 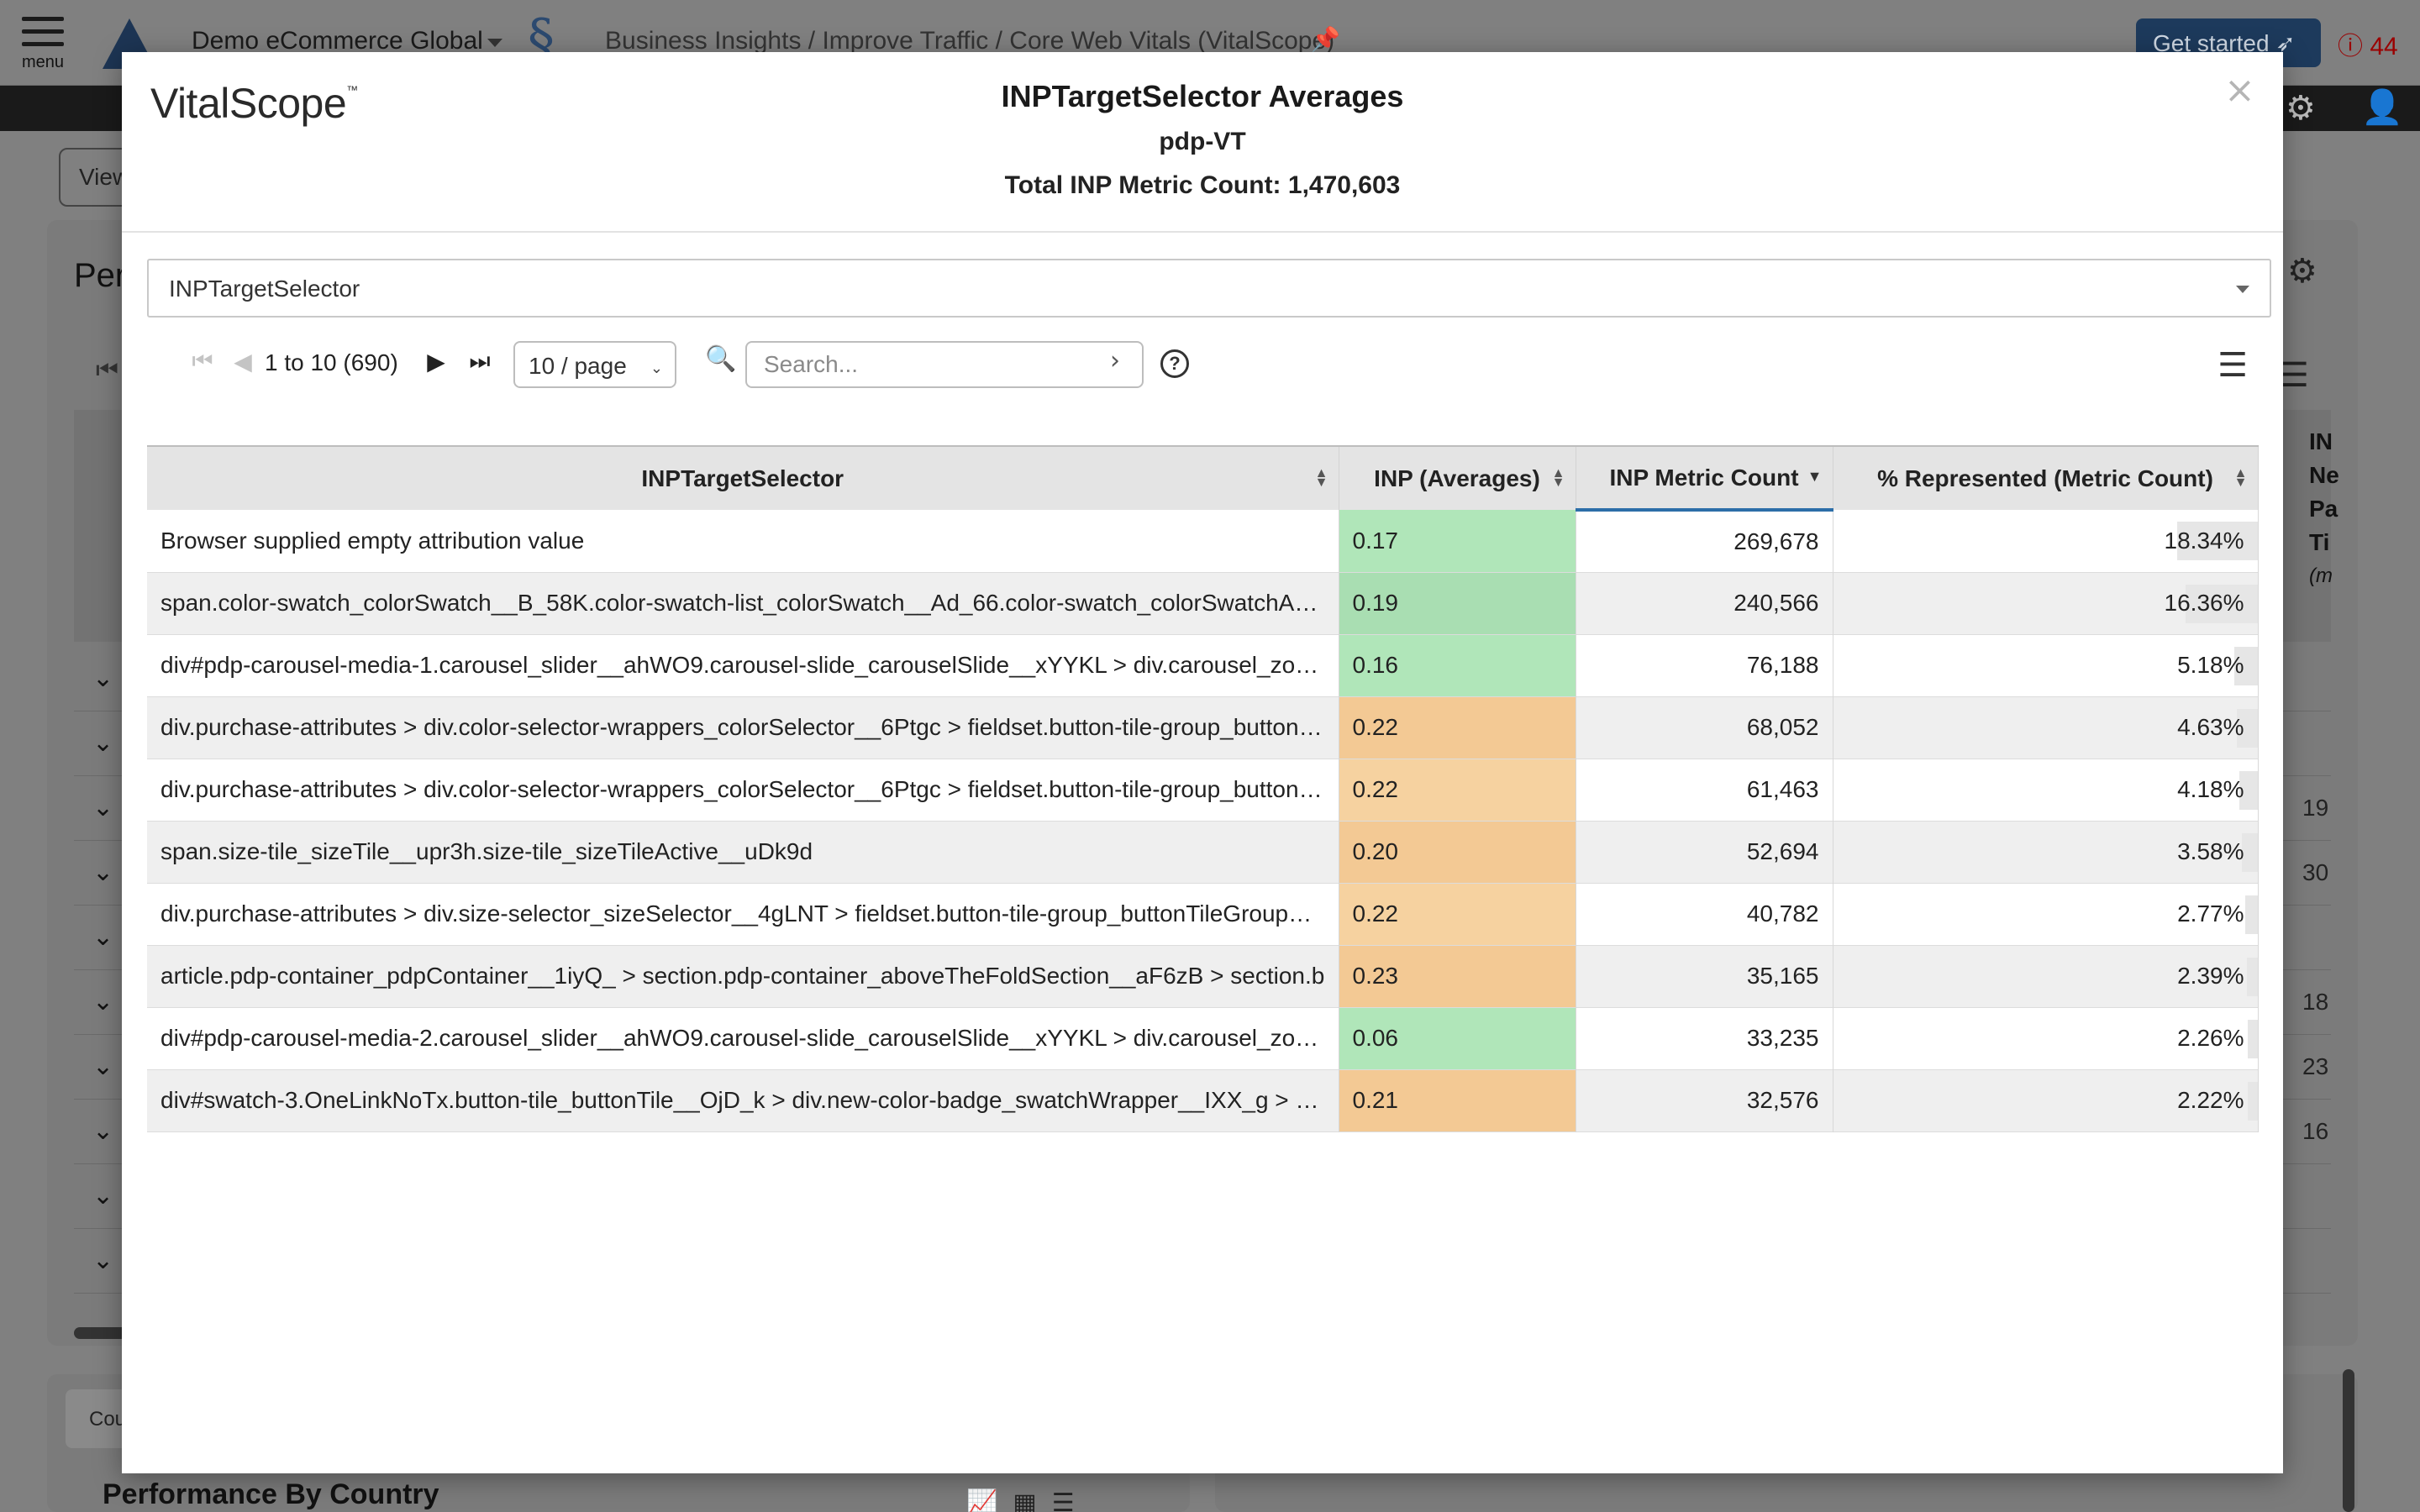 What do you see at coordinates (1815, 476) in the screenshot?
I see `sort-desc-icon: ▼` at bounding box center [1815, 476].